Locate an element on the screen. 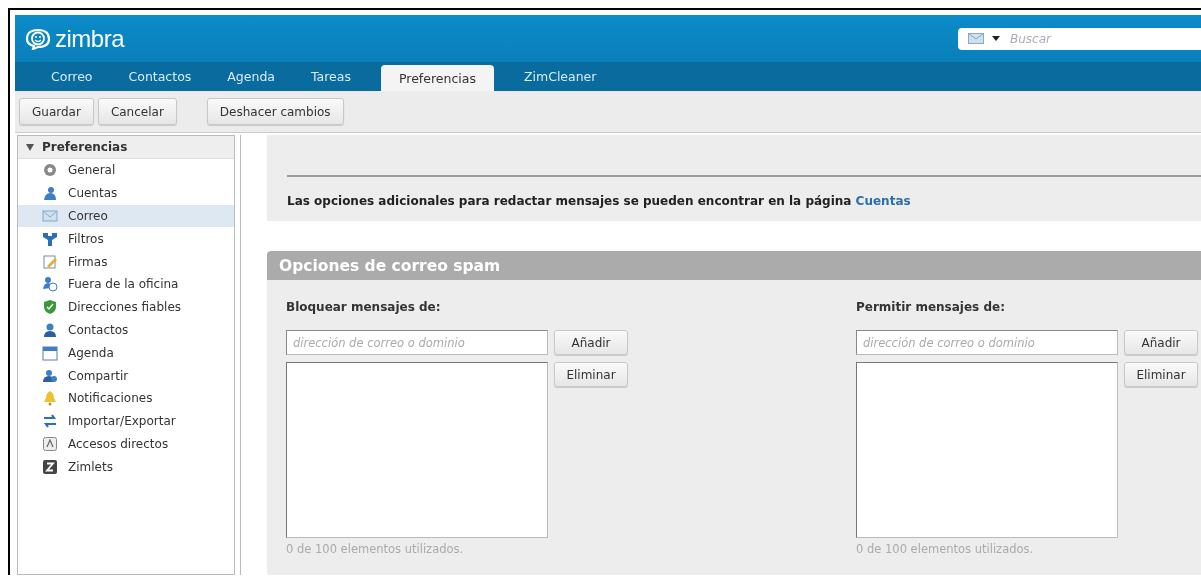  fork-icon is located at coordinates (50, 238).